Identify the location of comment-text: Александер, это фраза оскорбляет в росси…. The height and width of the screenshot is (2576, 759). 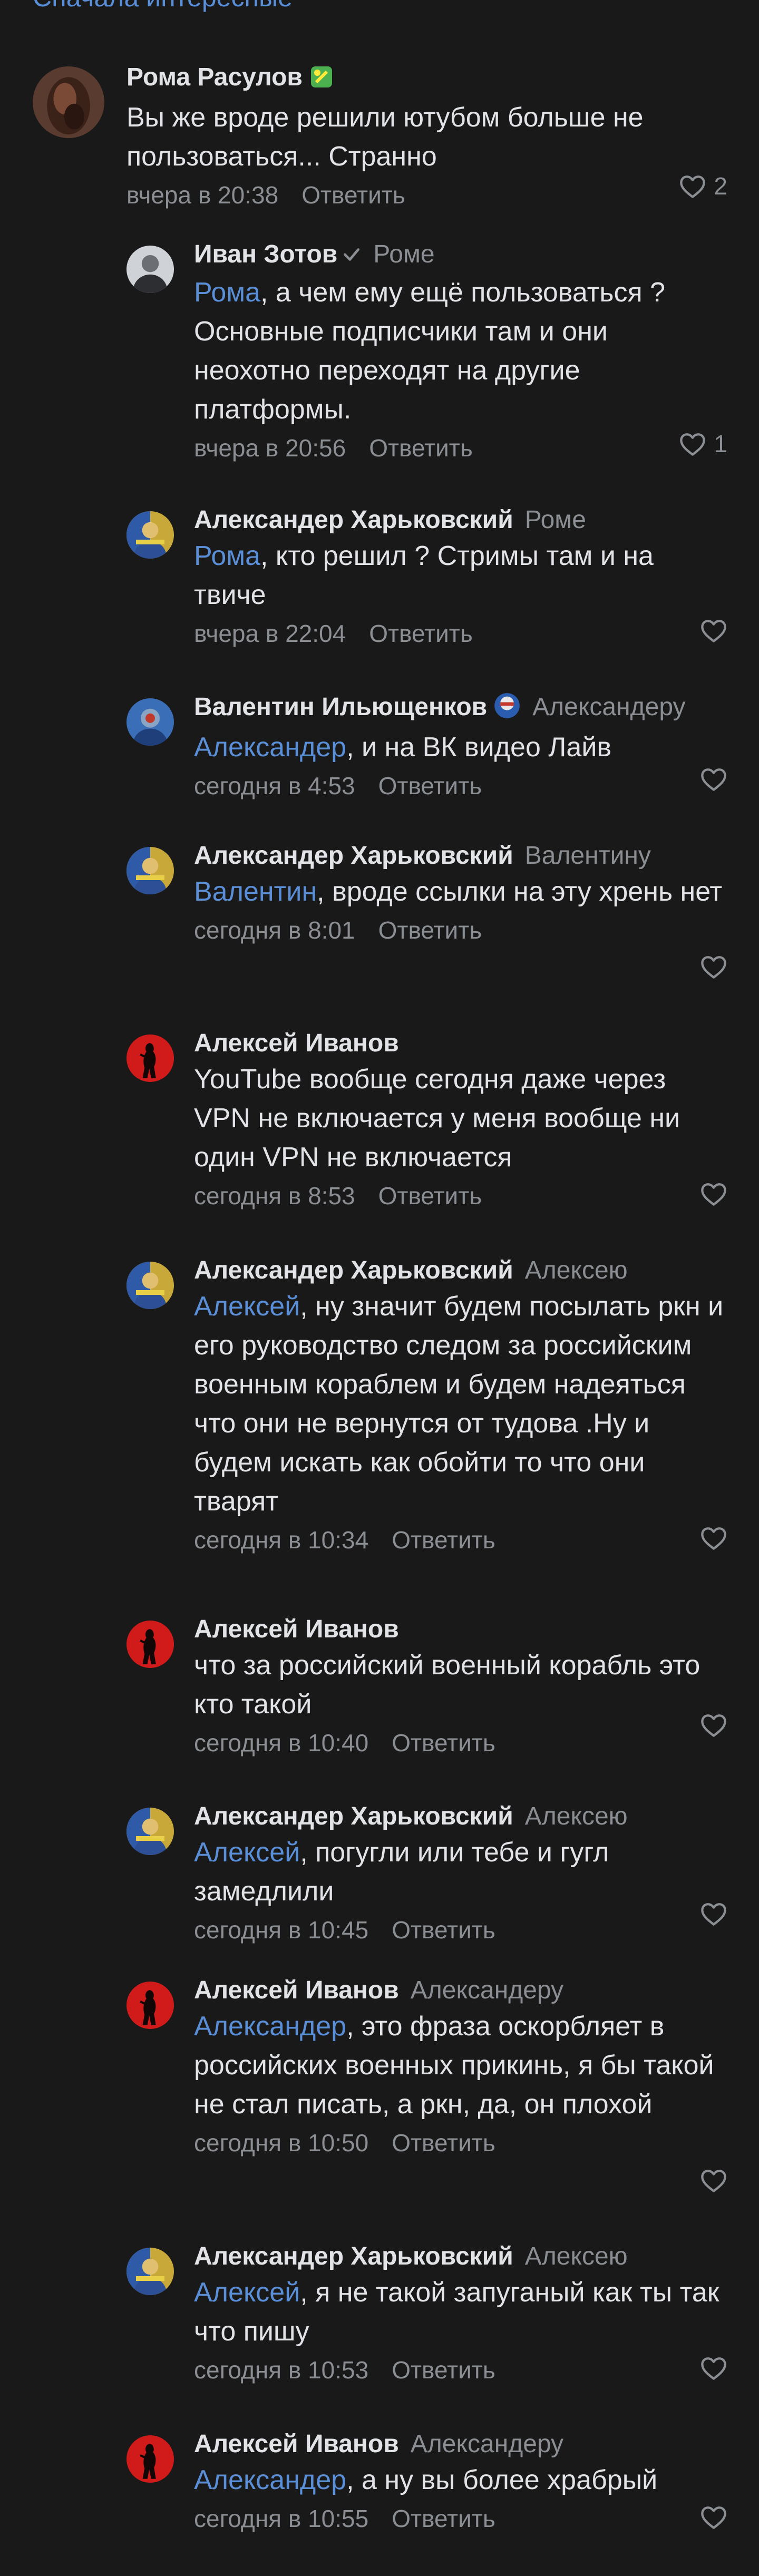
(460, 2065).